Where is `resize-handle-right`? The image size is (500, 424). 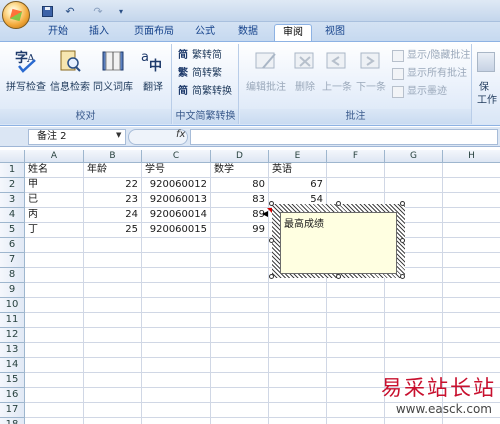
resize-handle-right is located at coordinates (402, 240).